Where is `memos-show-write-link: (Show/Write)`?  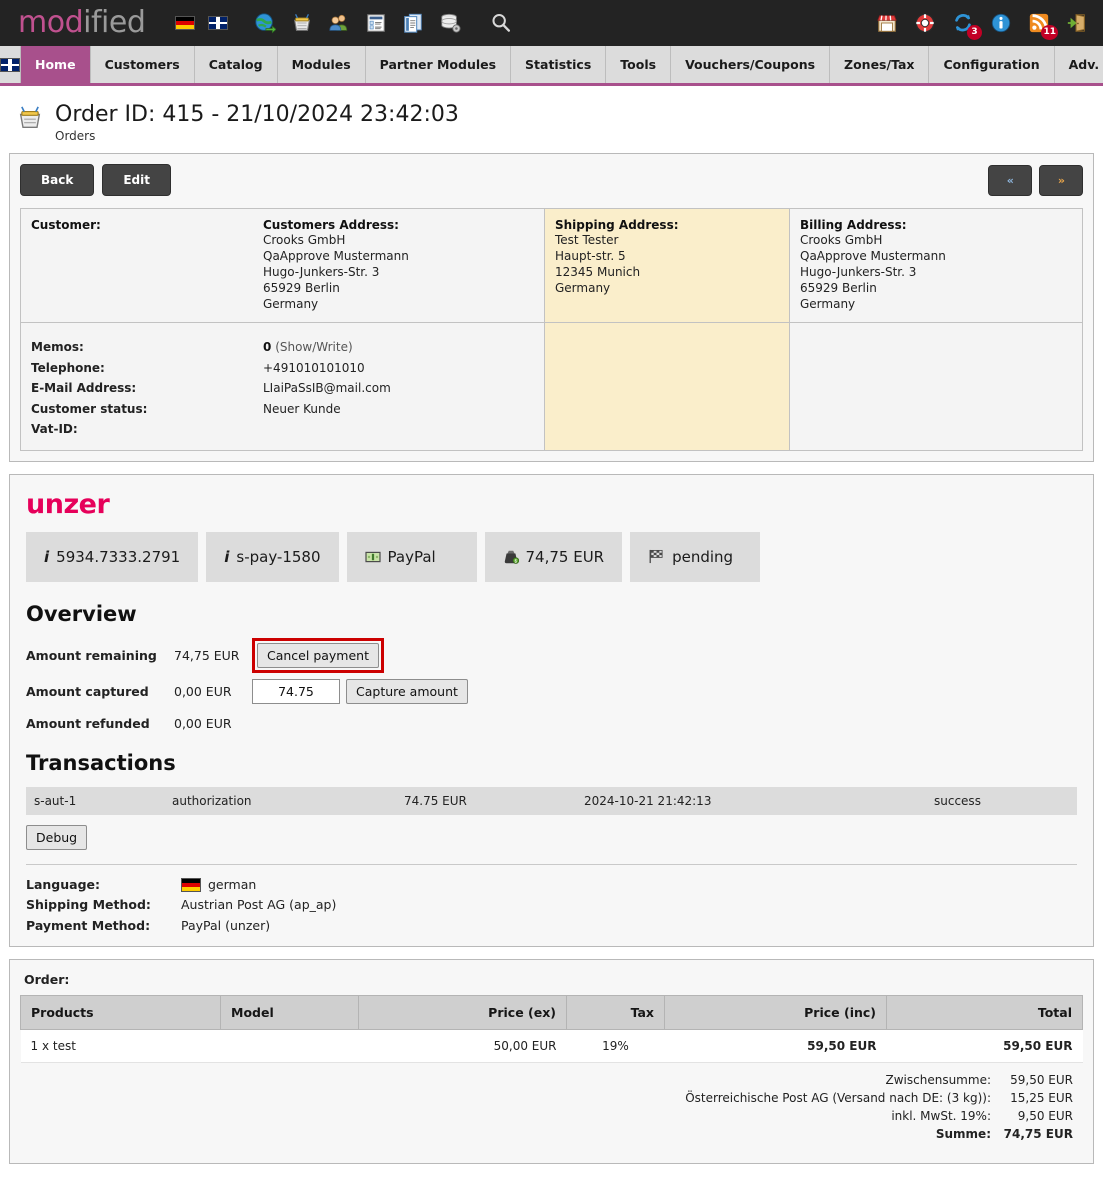
memos-show-write-link: (Show/Write) is located at coordinates (313, 347).